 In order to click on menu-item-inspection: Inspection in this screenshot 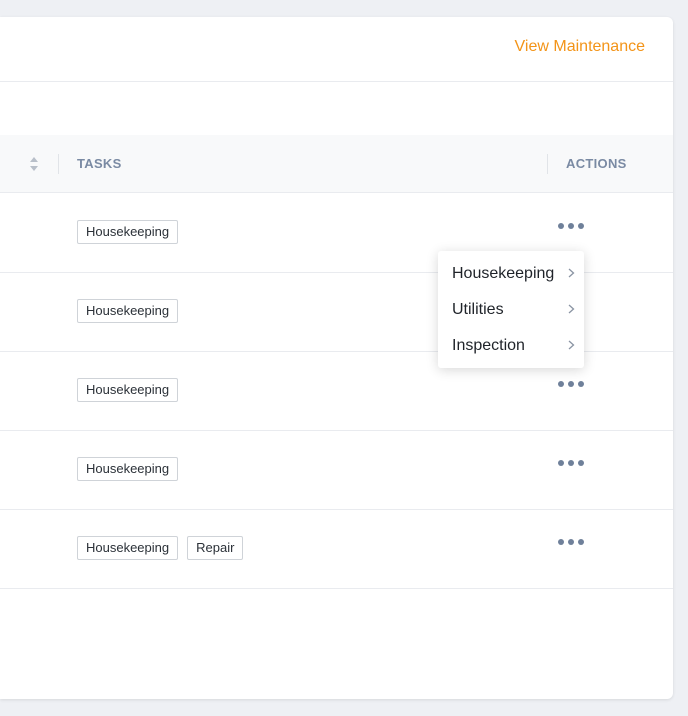, I will do `click(511, 344)`.